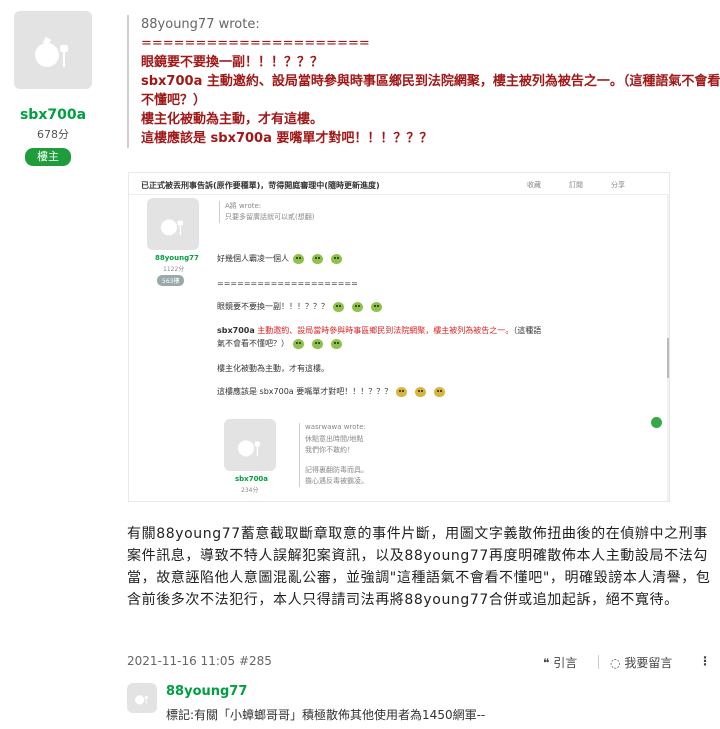 The image size is (720, 729). What do you see at coordinates (174, 100) in the screenshot?
I see `quote-line: 不懂吧？）` at bounding box center [174, 100].